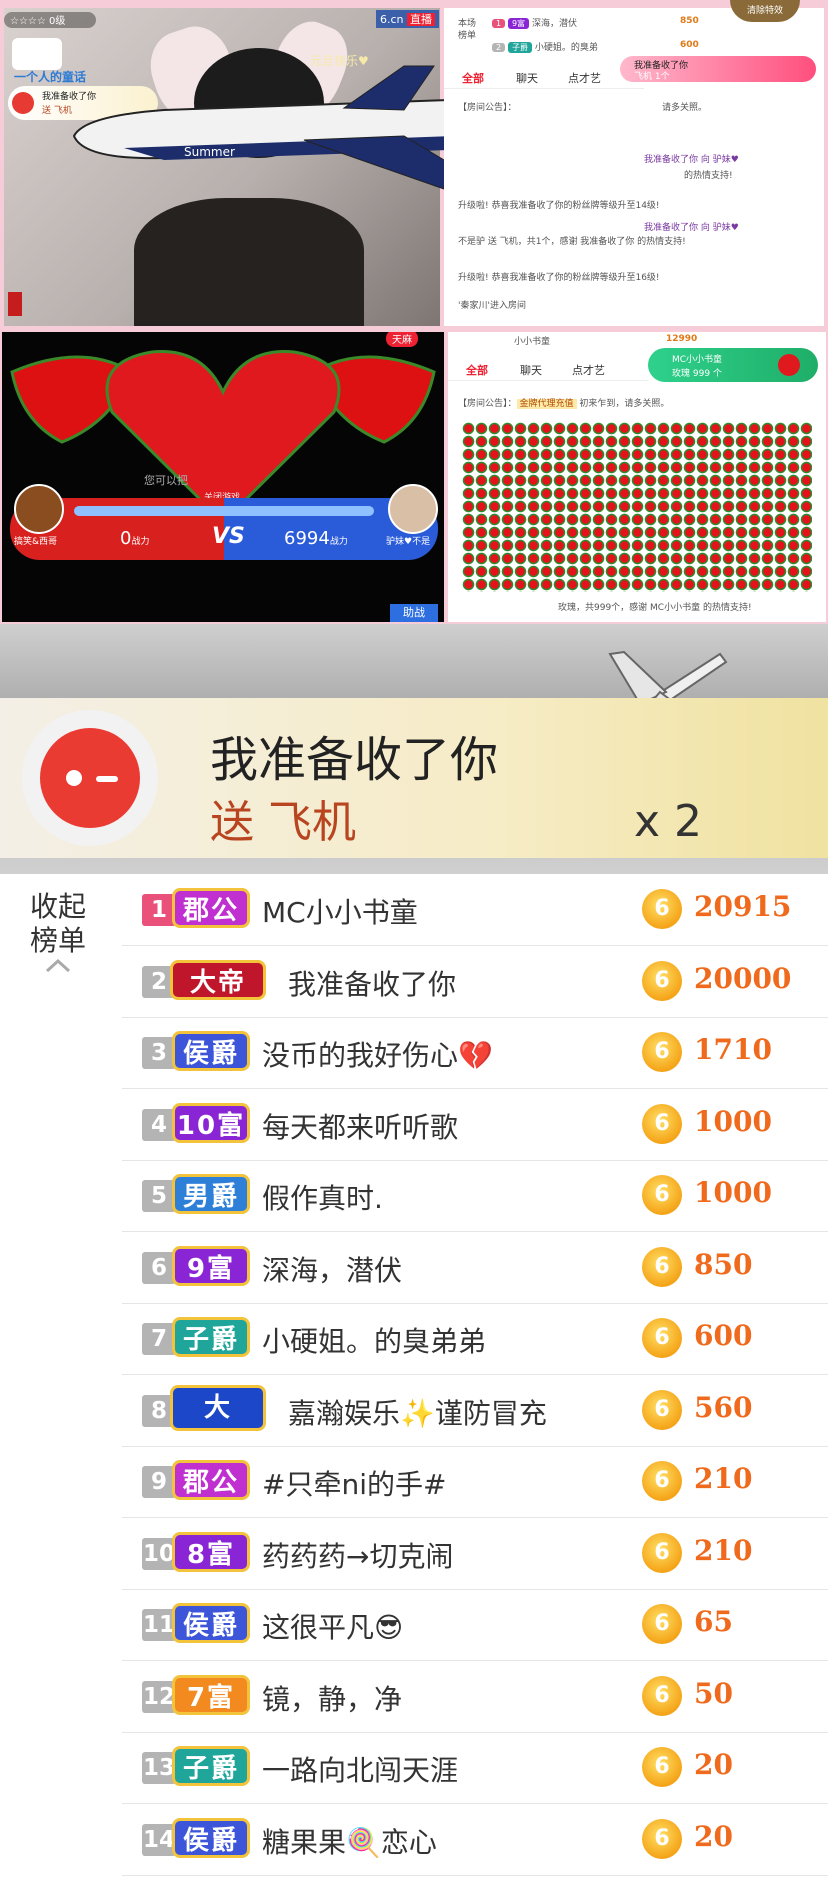 The height and width of the screenshot is (1890, 828). What do you see at coordinates (211, 1337) in the screenshot?
I see `rank-badge: 子爵` at bounding box center [211, 1337].